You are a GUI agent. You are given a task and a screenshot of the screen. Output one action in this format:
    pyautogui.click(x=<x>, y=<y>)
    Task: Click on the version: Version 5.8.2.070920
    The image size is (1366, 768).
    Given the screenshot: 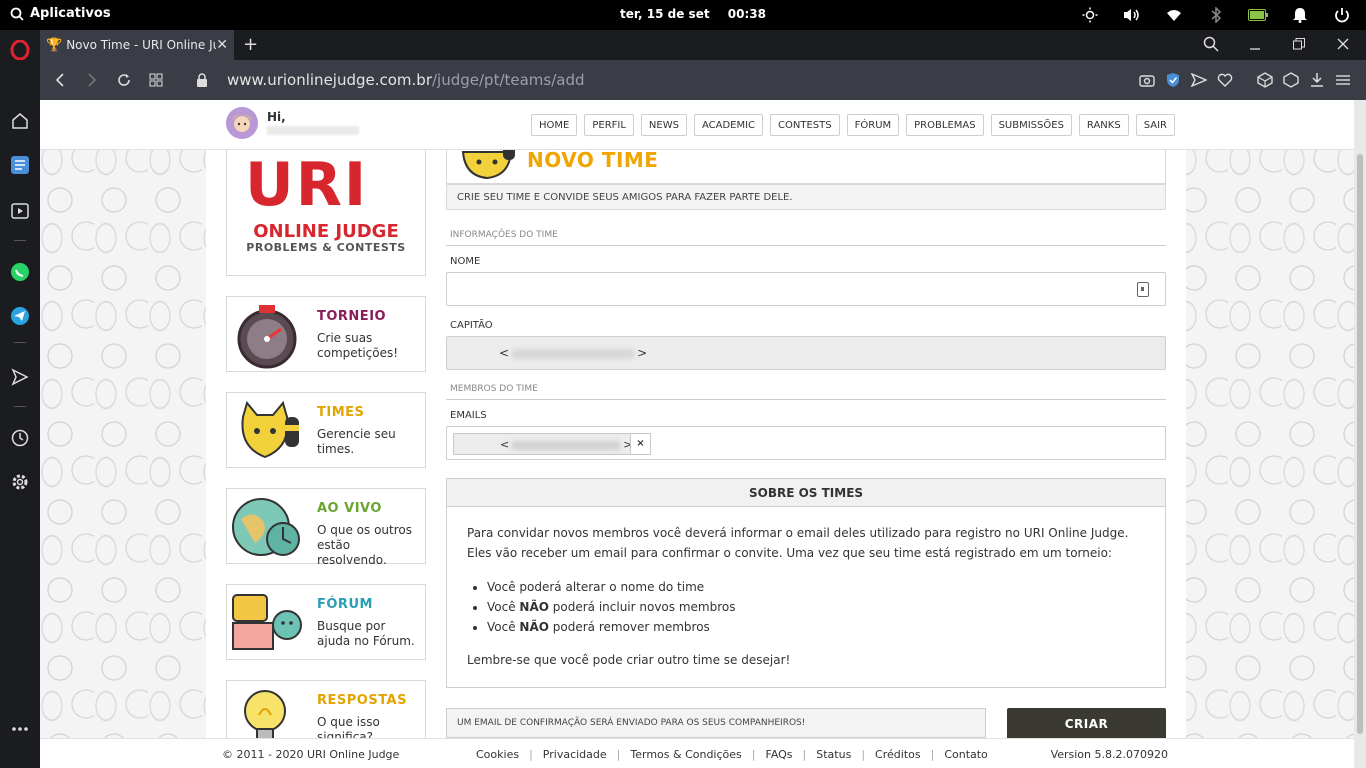 What is the action you would take?
    pyautogui.click(x=1109, y=754)
    